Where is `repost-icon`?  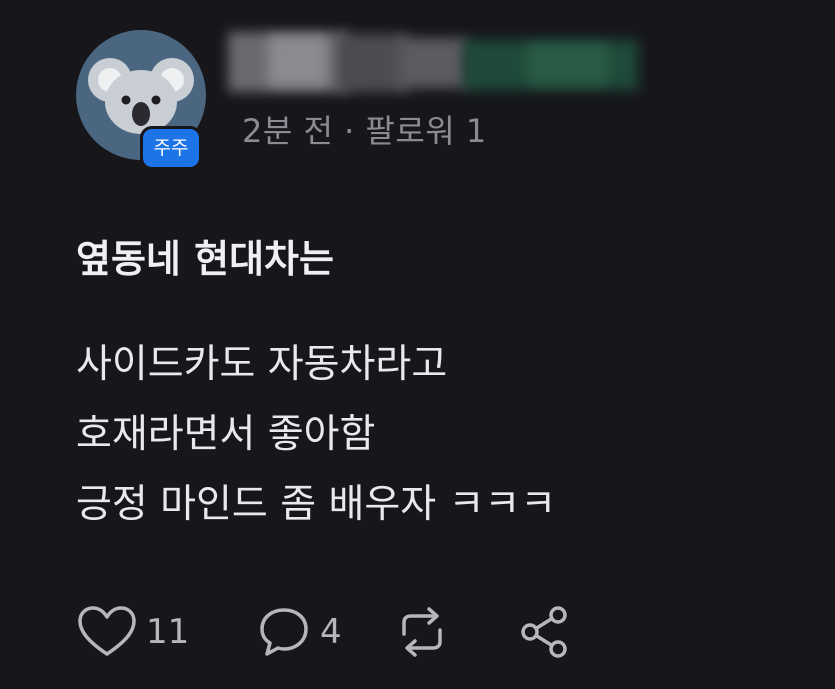
repost-icon is located at coordinates (422, 632).